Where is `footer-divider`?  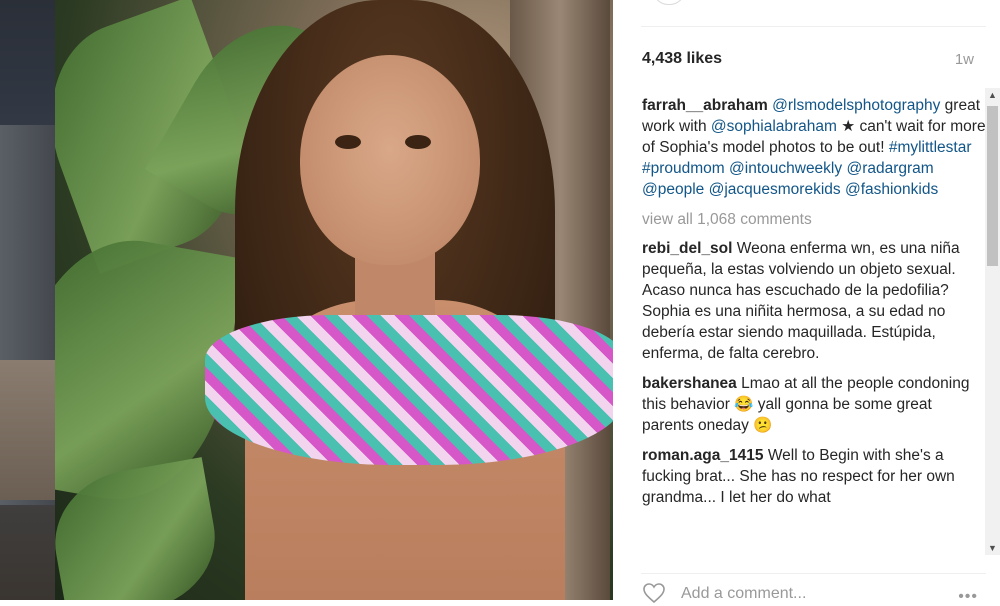 footer-divider is located at coordinates (813, 573).